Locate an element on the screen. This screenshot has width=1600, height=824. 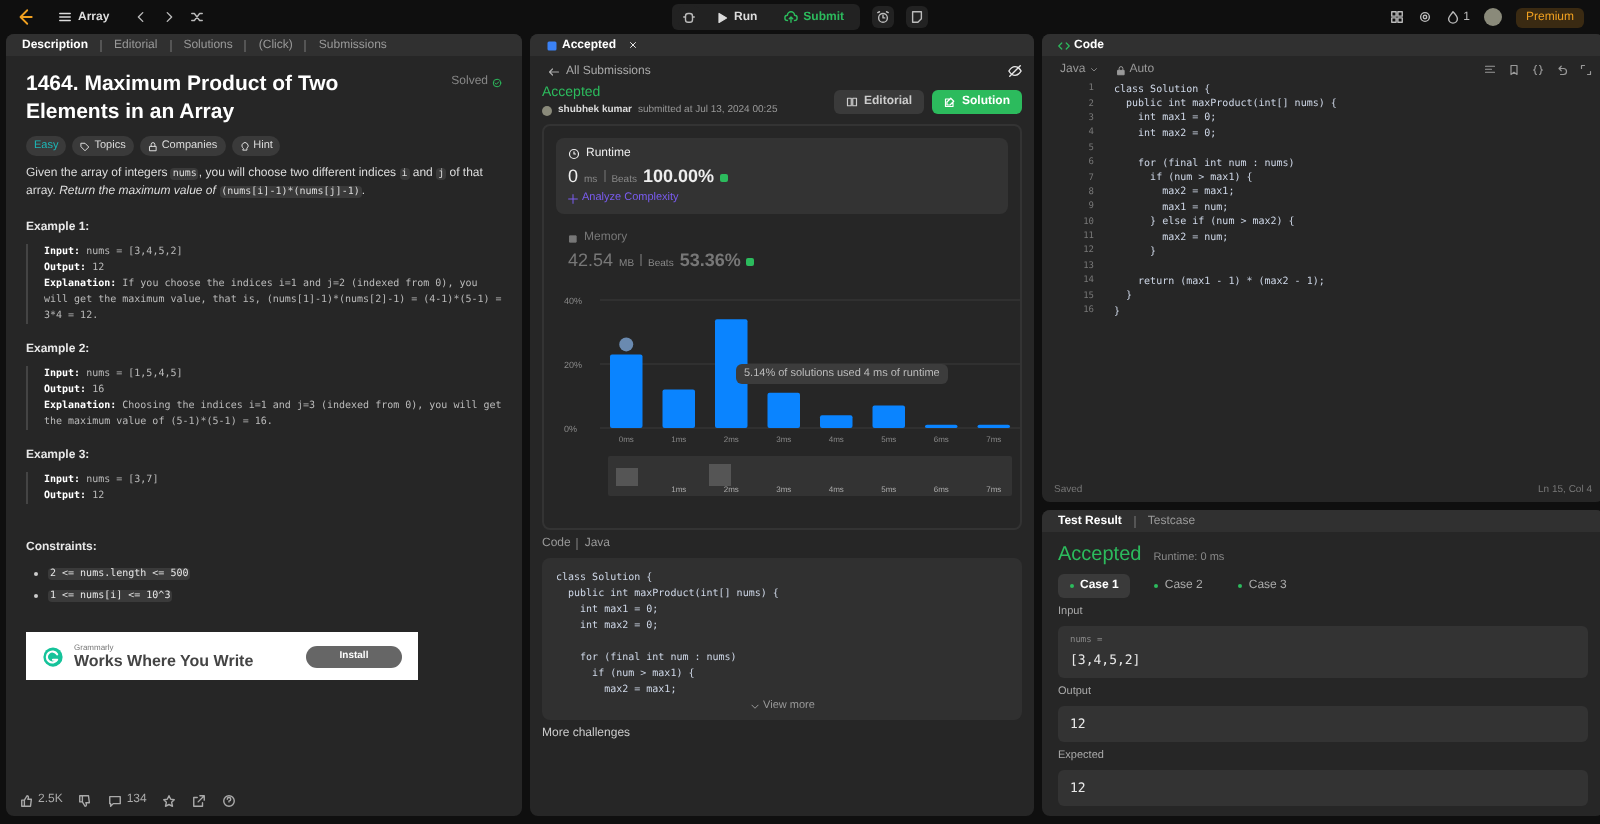
braces-icon is located at coordinates (1538, 70).